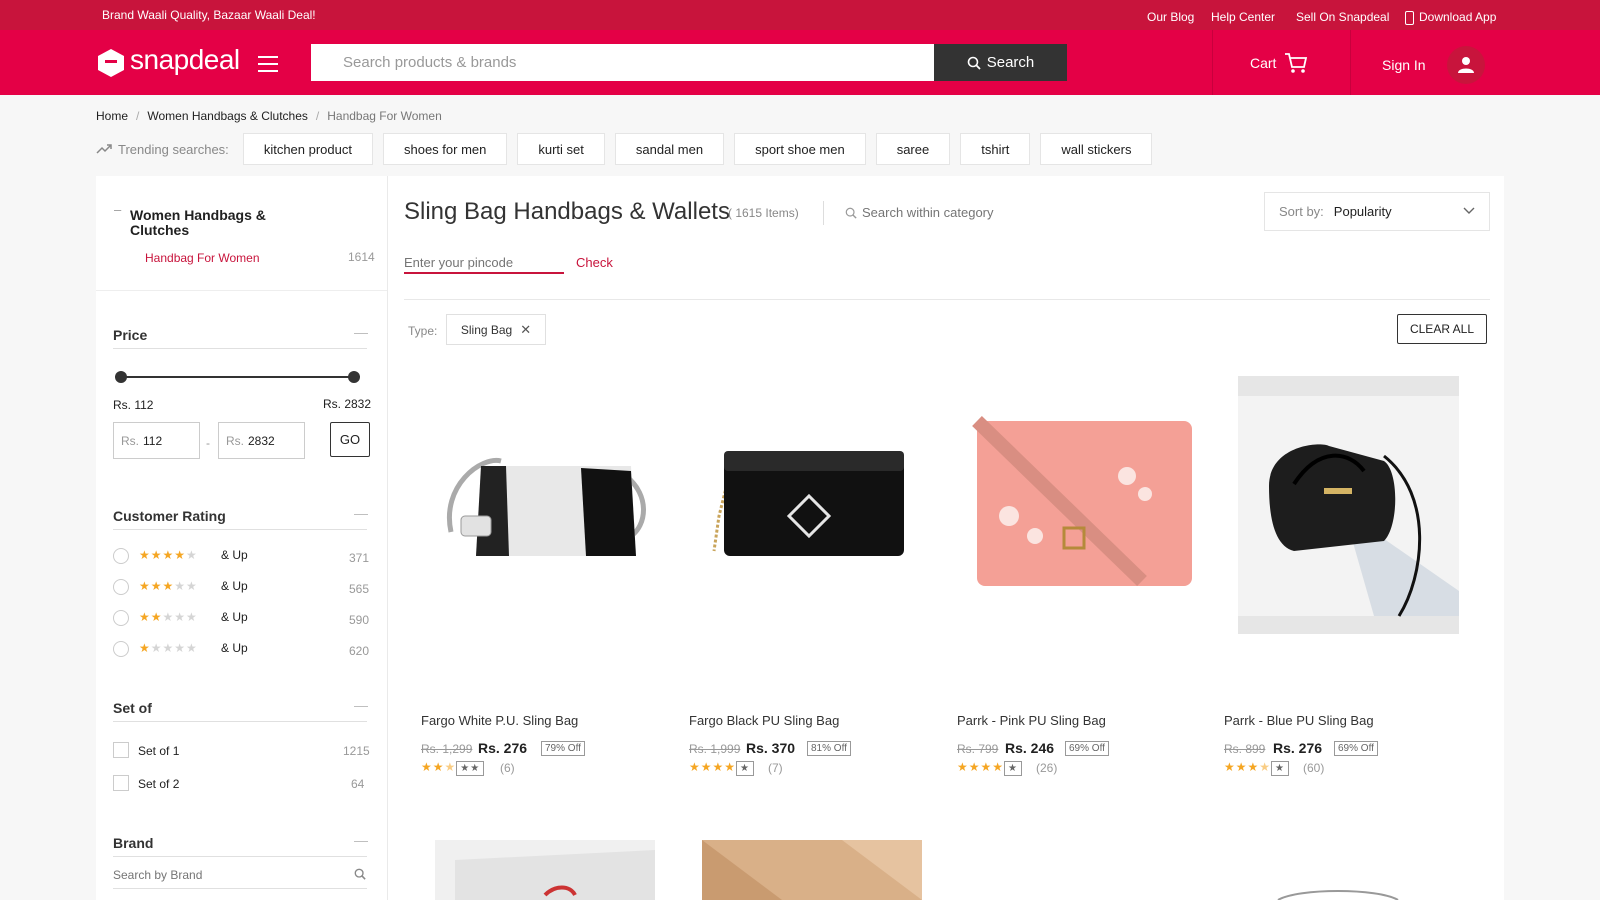 This screenshot has height=900, width=1600. What do you see at coordinates (228, 875) in the screenshot?
I see `brand-search-input` at bounding box center [228, 875].